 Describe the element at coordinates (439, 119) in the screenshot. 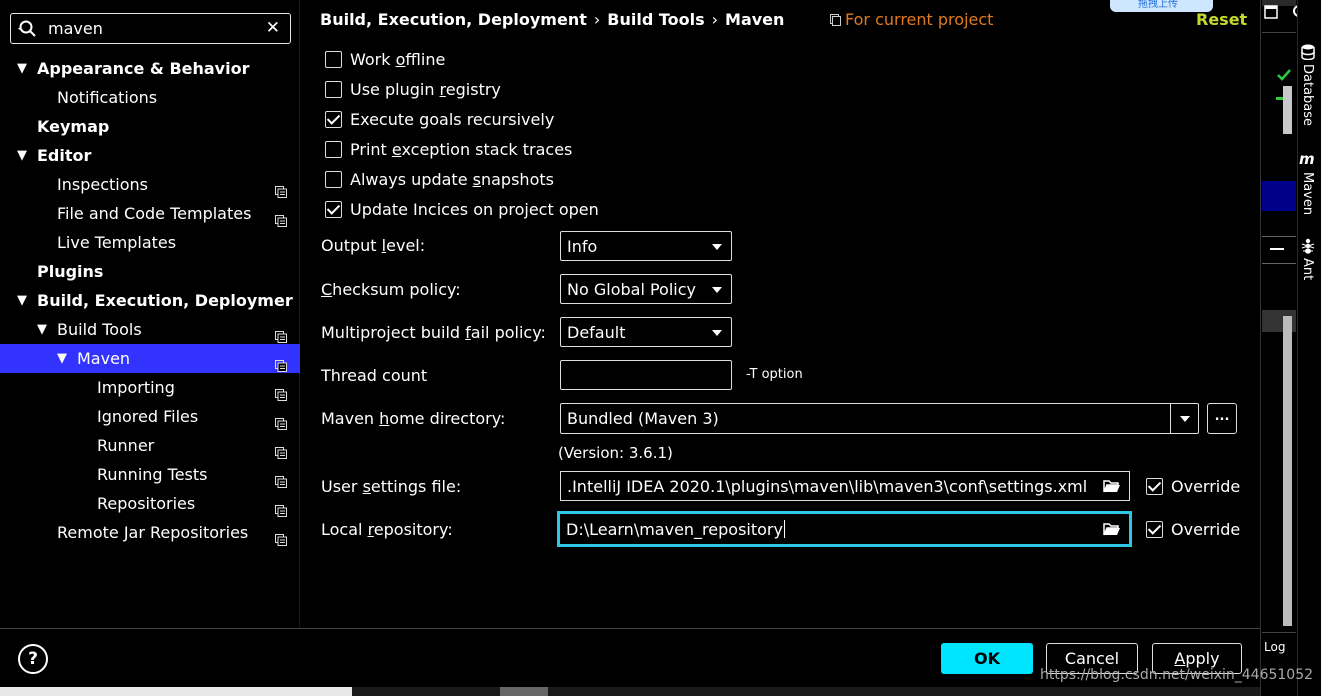

I see `option-checkbox-row: Execute goals recursively` at that location.